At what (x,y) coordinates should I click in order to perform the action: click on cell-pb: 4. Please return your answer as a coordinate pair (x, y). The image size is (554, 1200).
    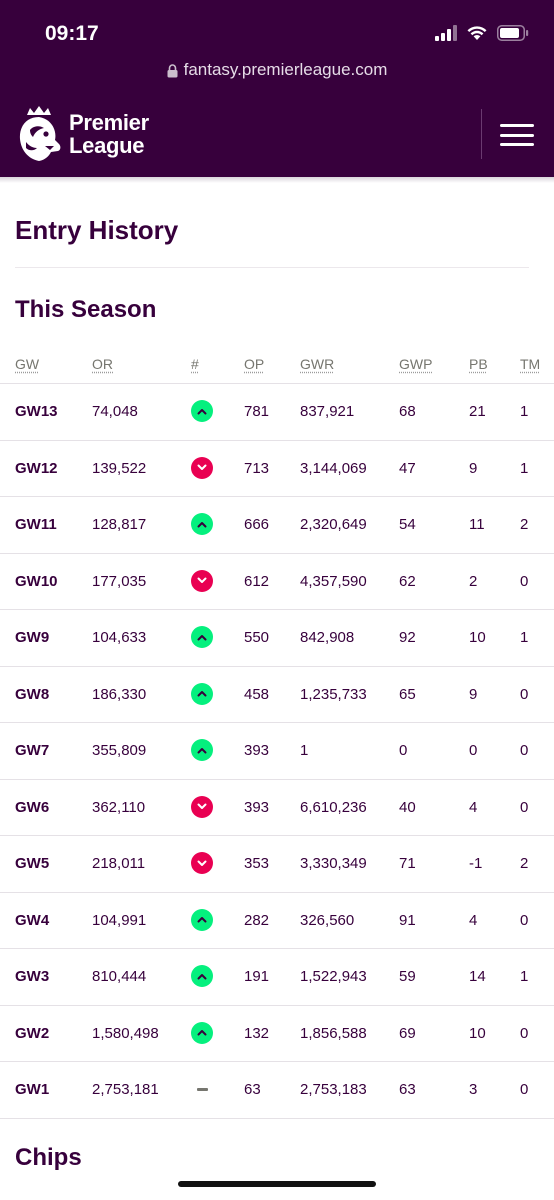
    Looking at the image, I should click on (473, 920).